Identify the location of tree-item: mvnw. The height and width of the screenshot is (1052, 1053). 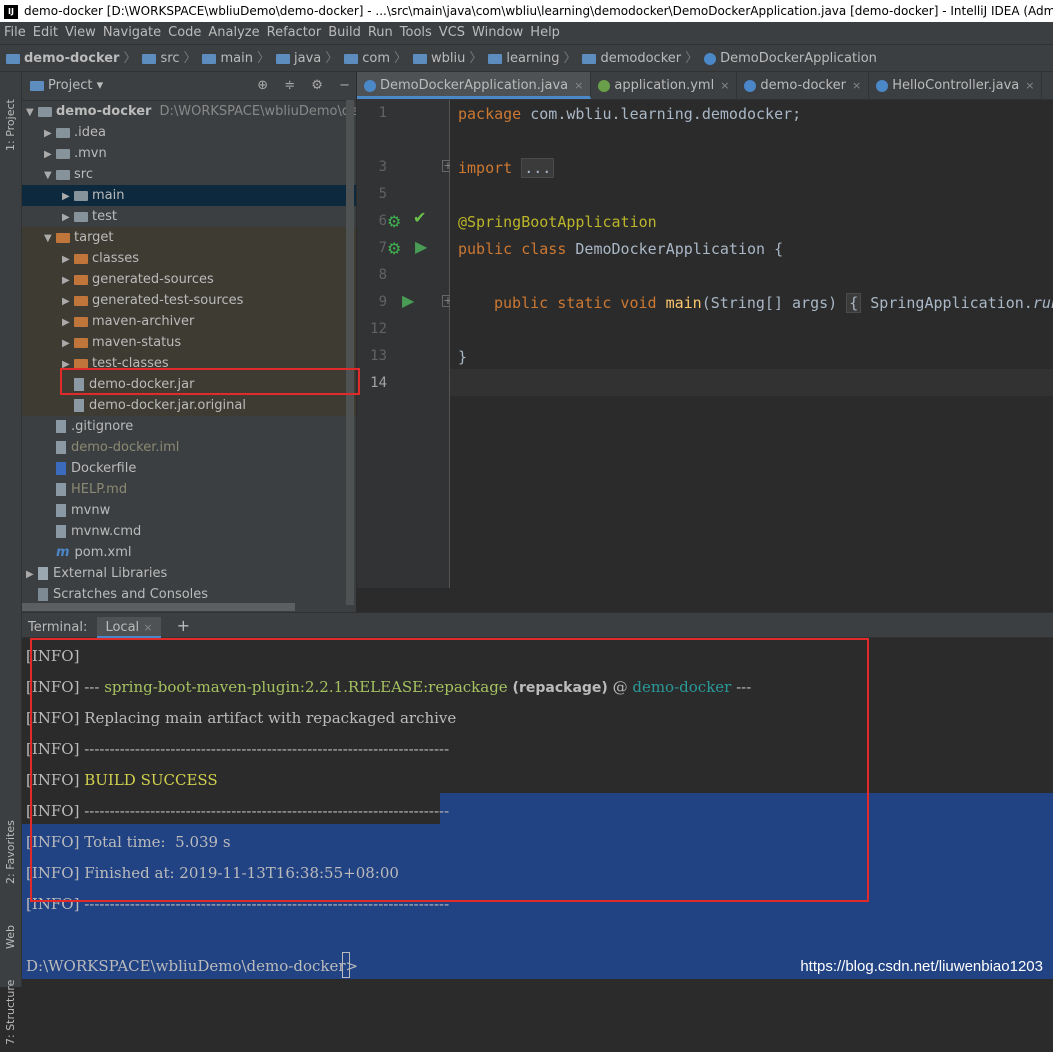
(189, 510).